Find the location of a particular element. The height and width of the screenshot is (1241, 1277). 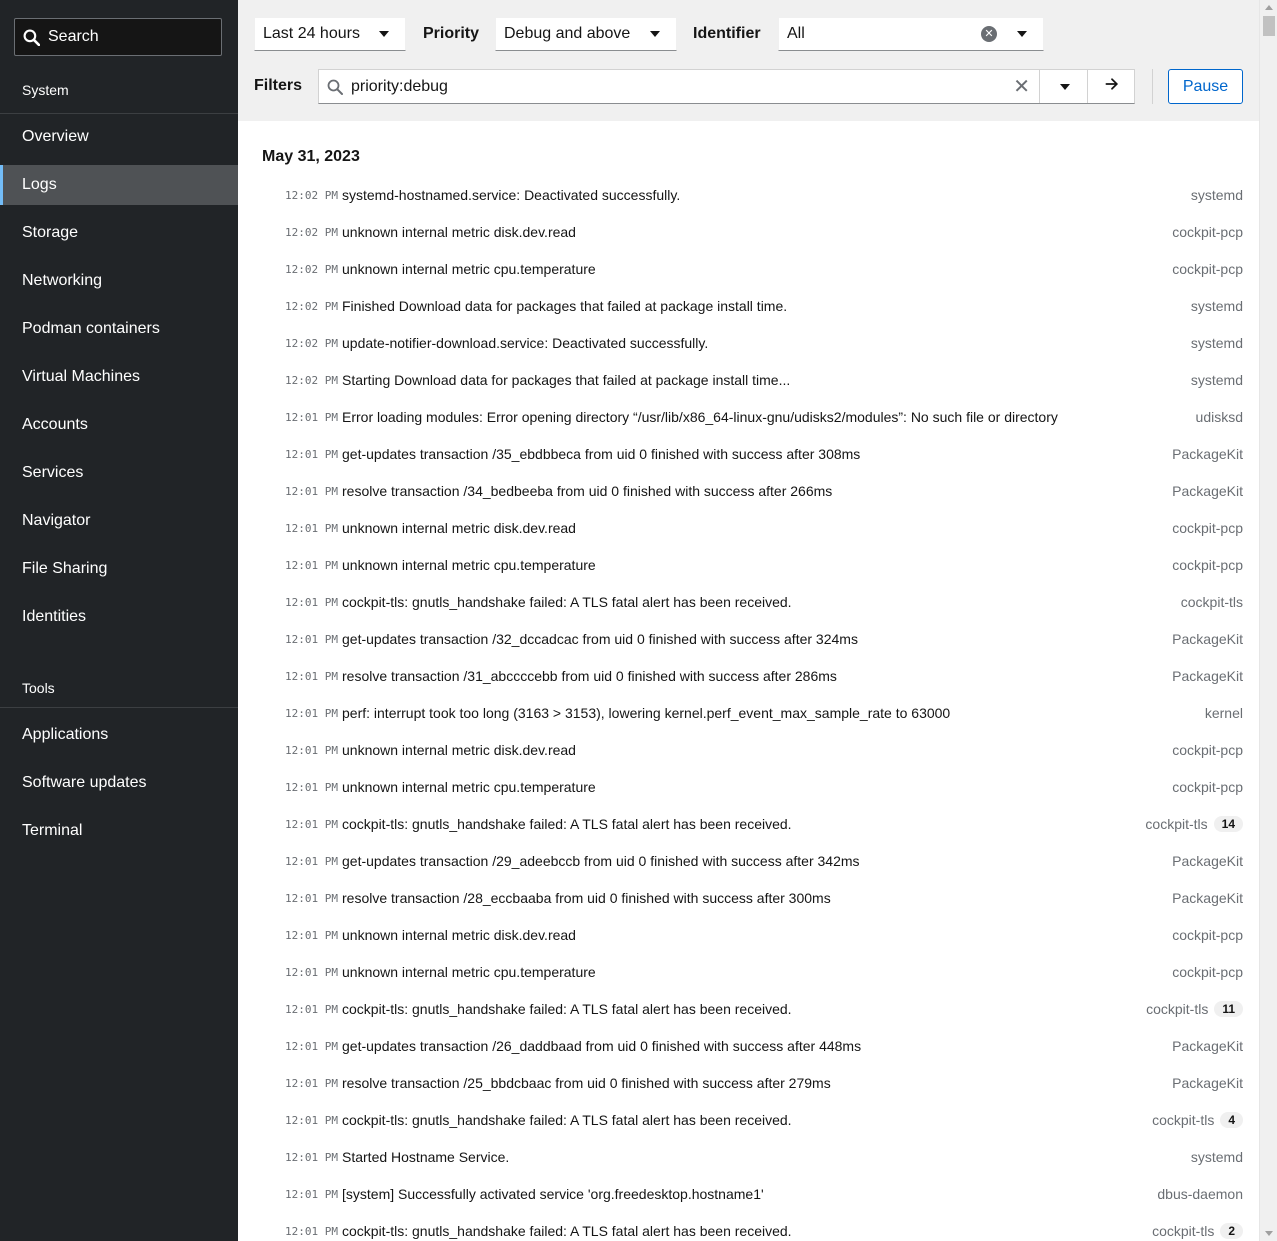

log-identifier-text: dbus-daemon is located at coordinates (1200, 1194).